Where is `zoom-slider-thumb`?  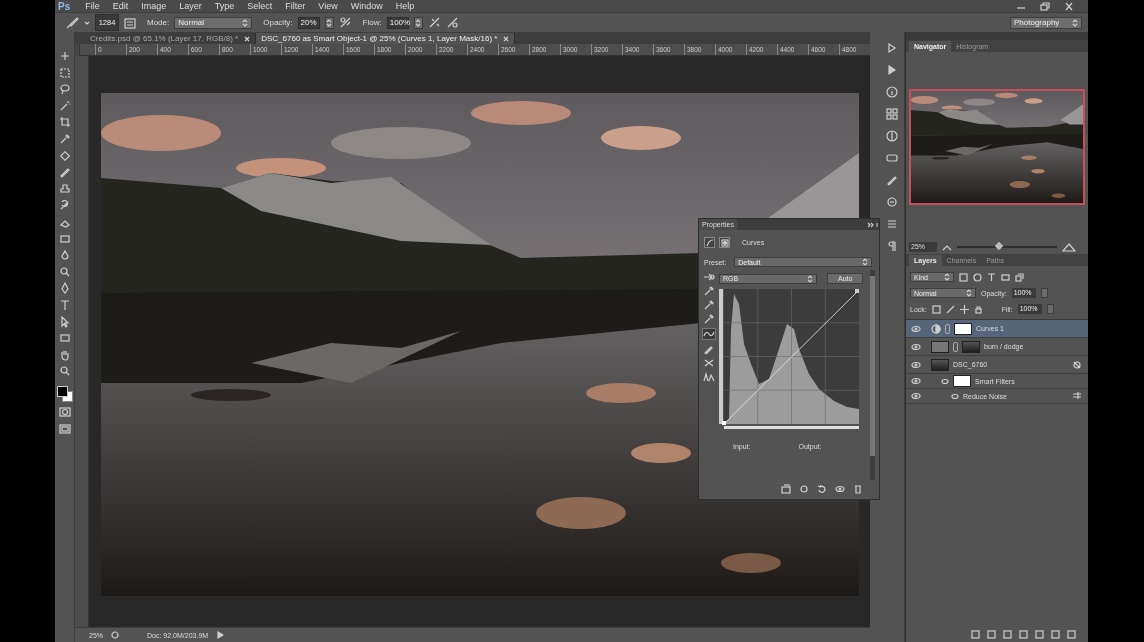 zoom-slider-thumb is located at coordinates (999, 246).